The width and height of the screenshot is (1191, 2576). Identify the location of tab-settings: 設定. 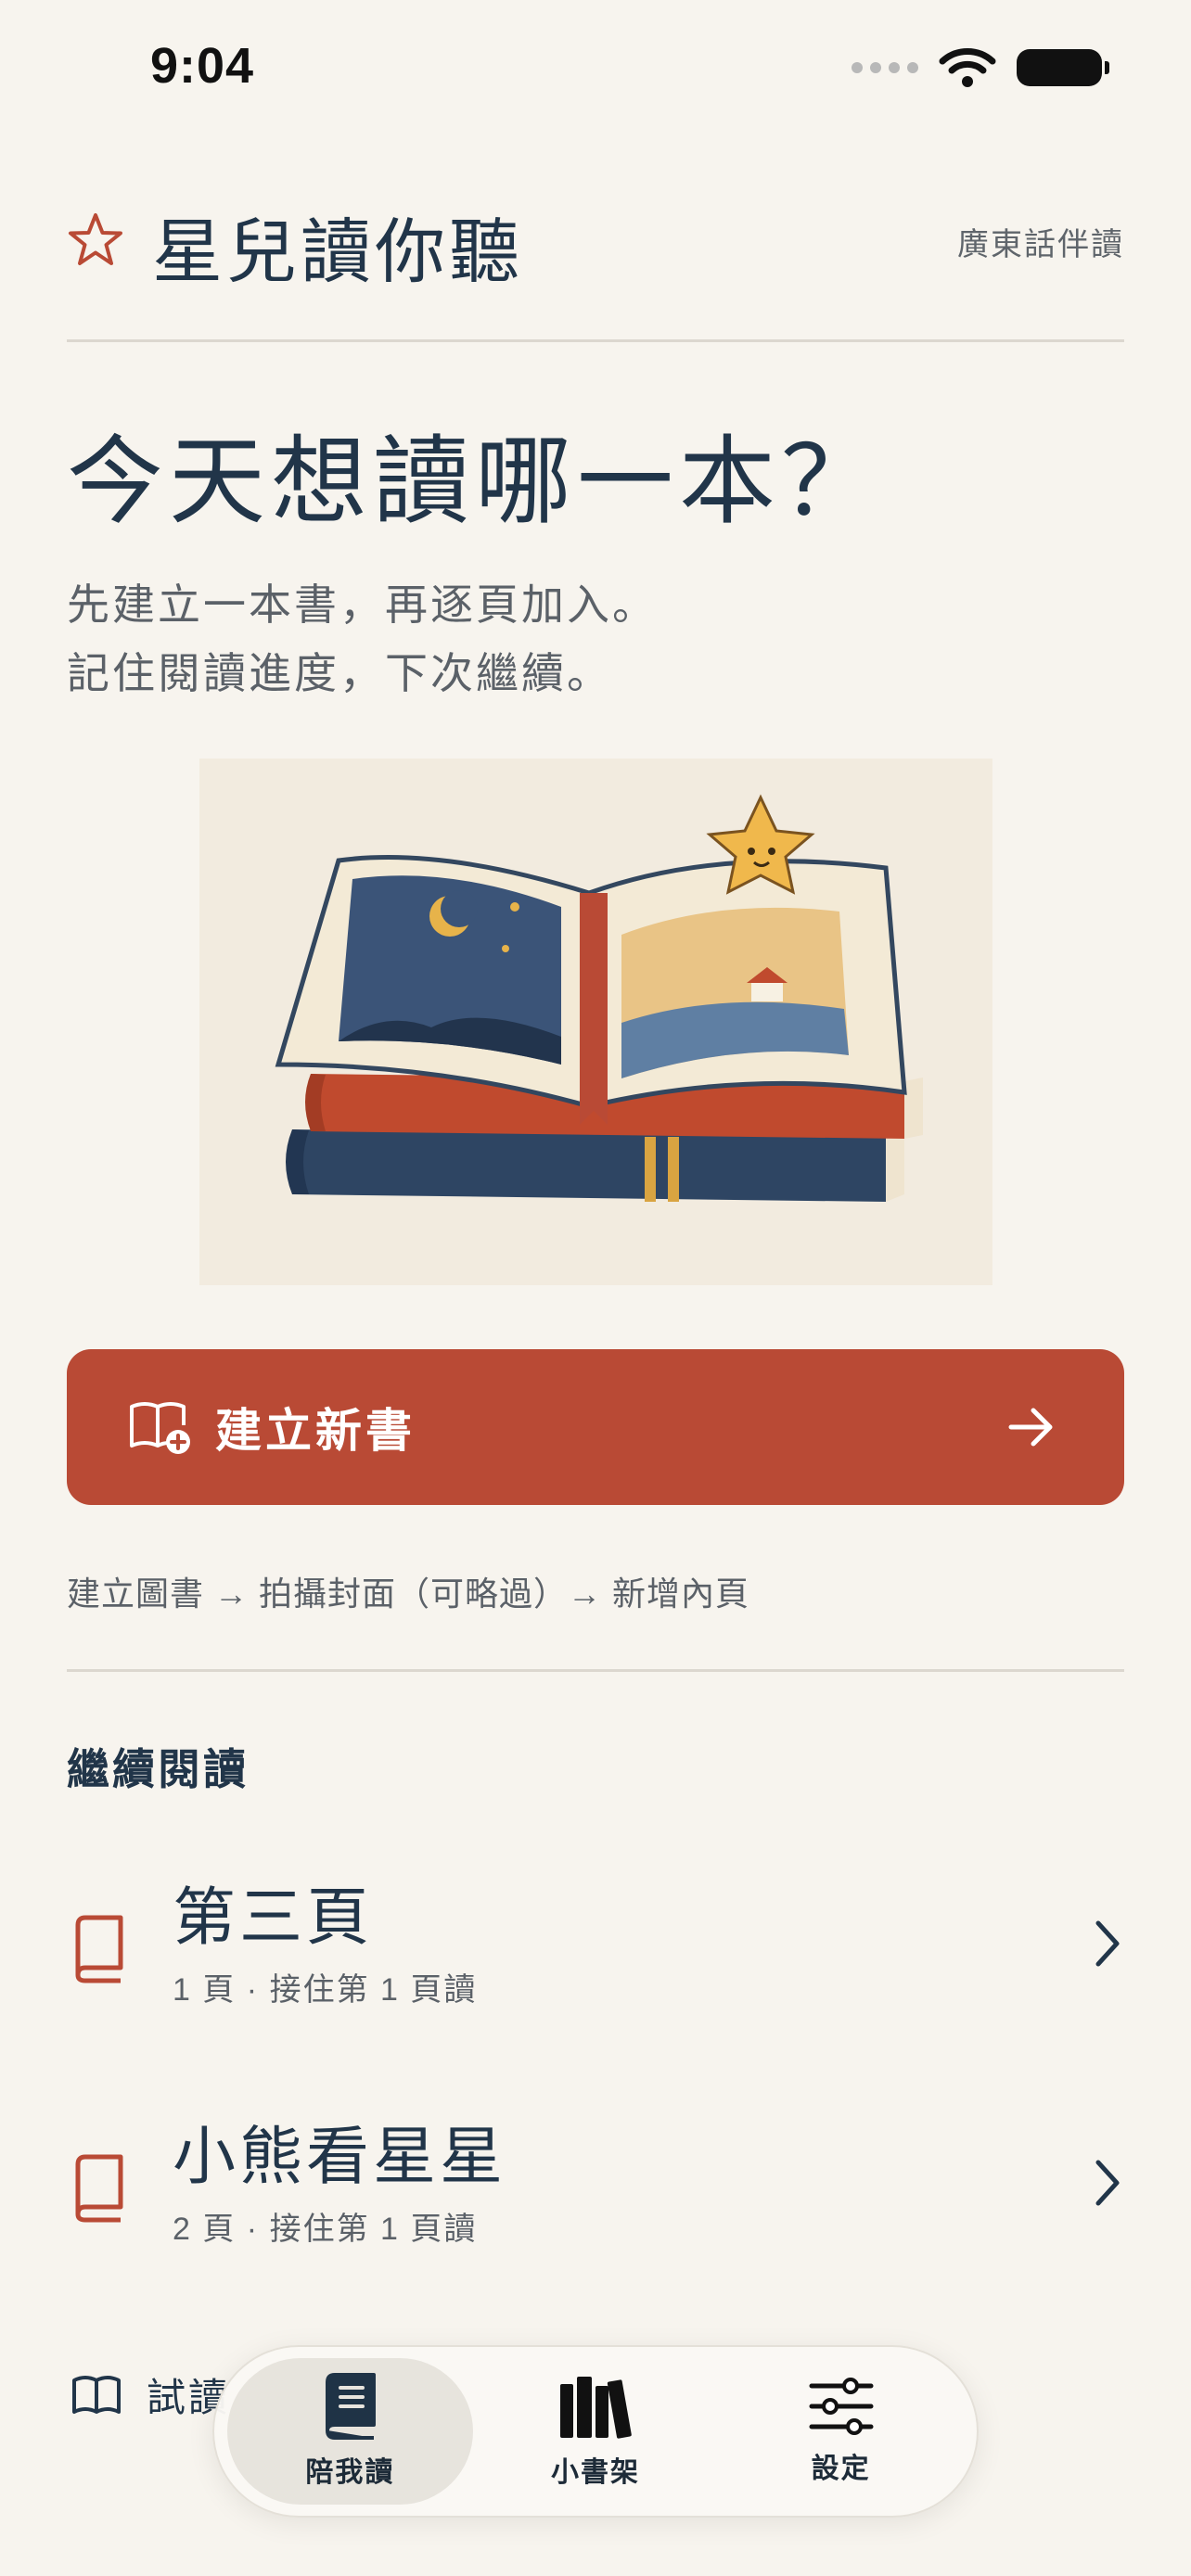
(841, 2432).